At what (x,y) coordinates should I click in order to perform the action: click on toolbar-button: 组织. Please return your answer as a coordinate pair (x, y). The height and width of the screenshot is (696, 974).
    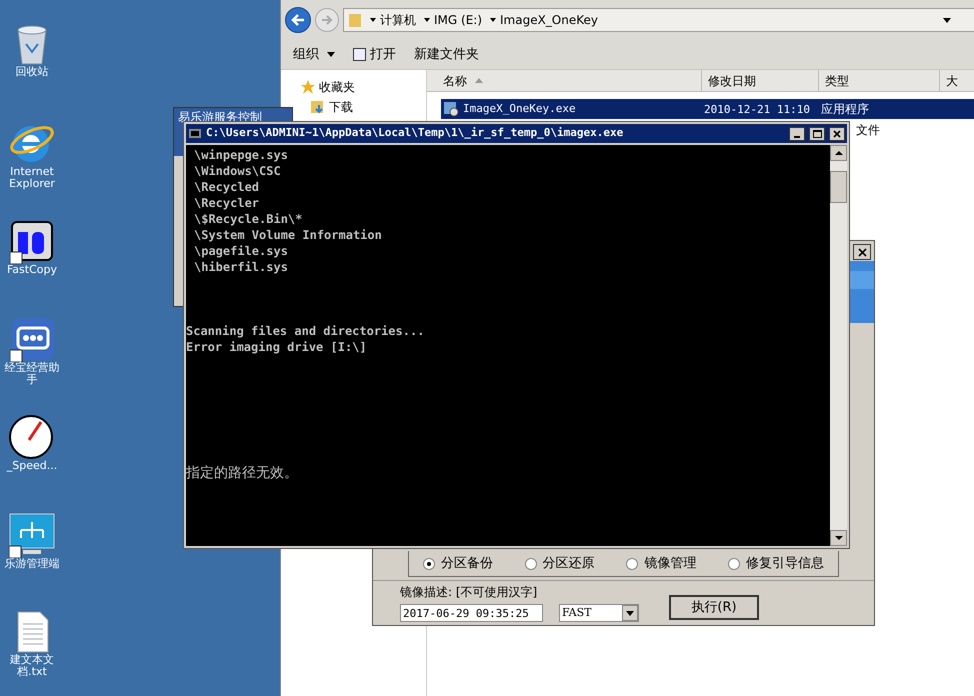
    Looking at the image, I should click on (314, 54).